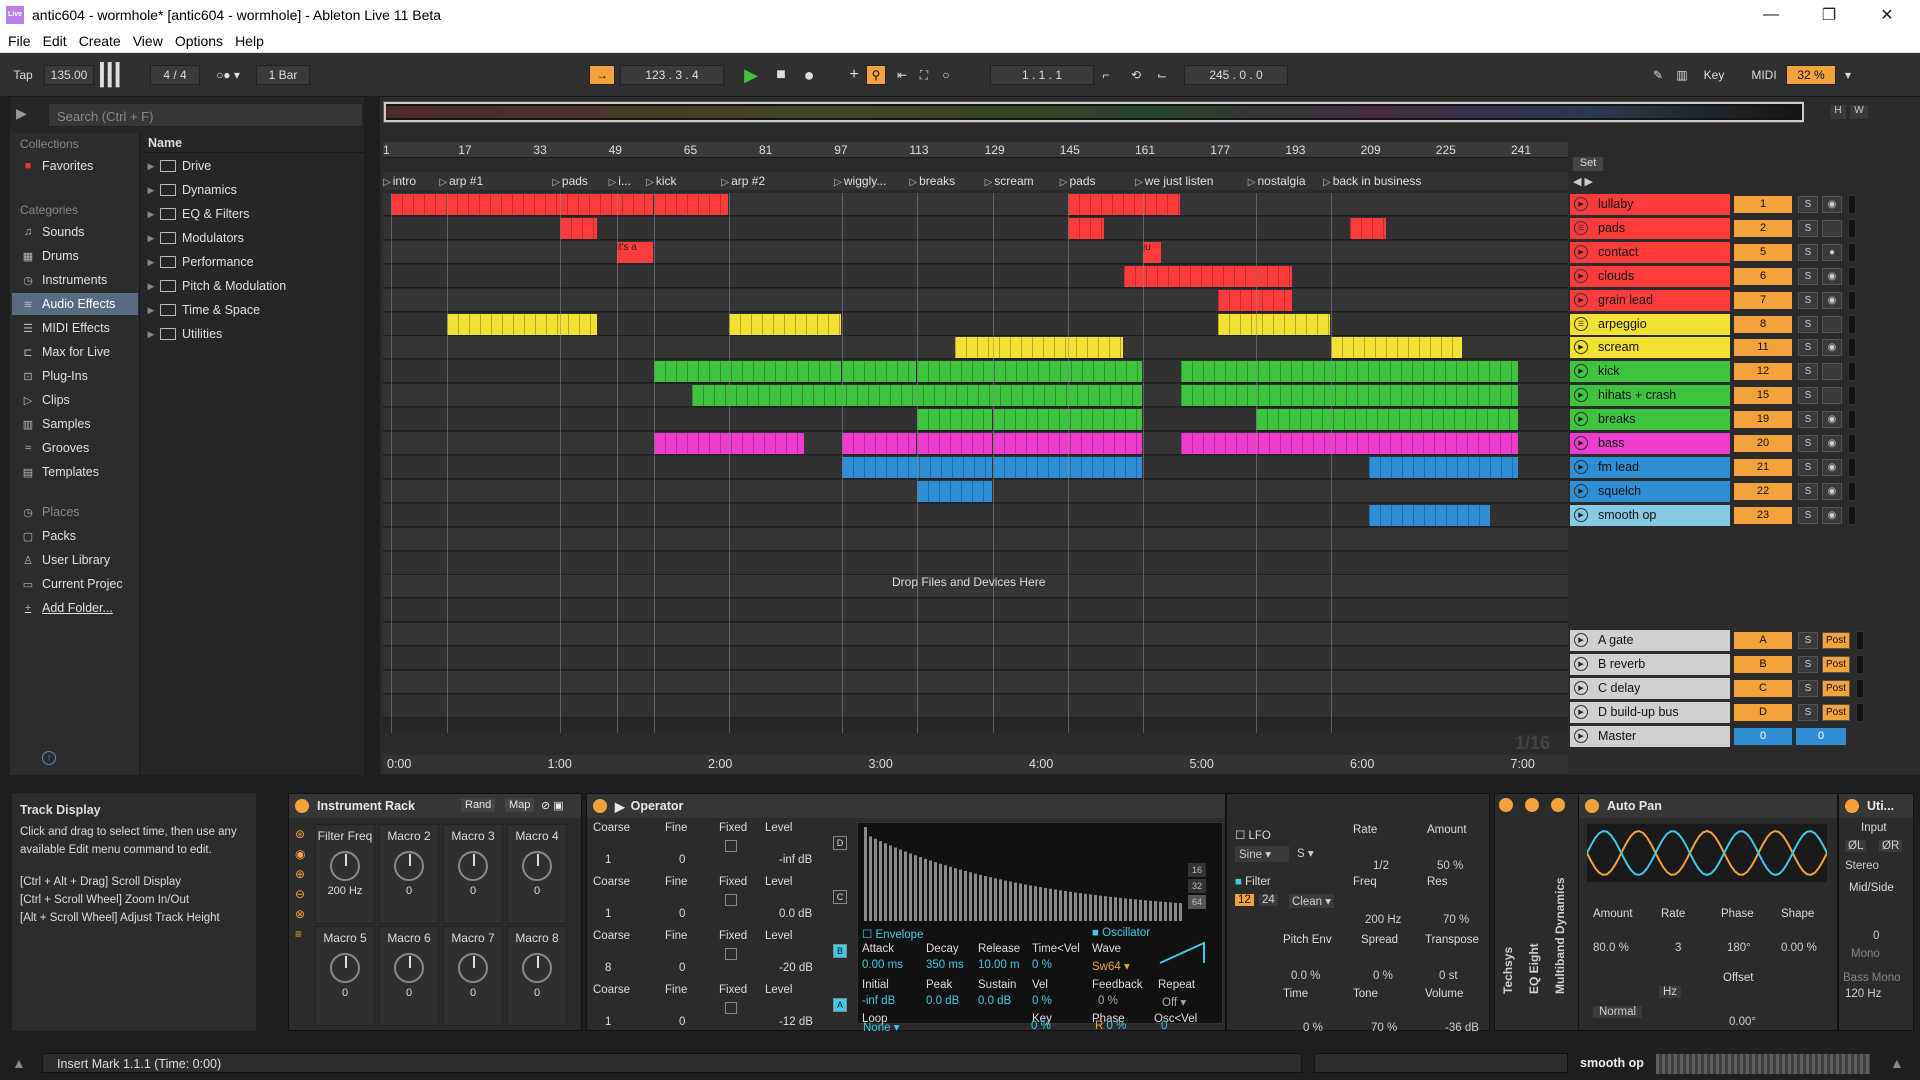  Describe the element at coordinates (1856, 846) in the screenshot. I see `phase-invert-left: ØL` at that location.